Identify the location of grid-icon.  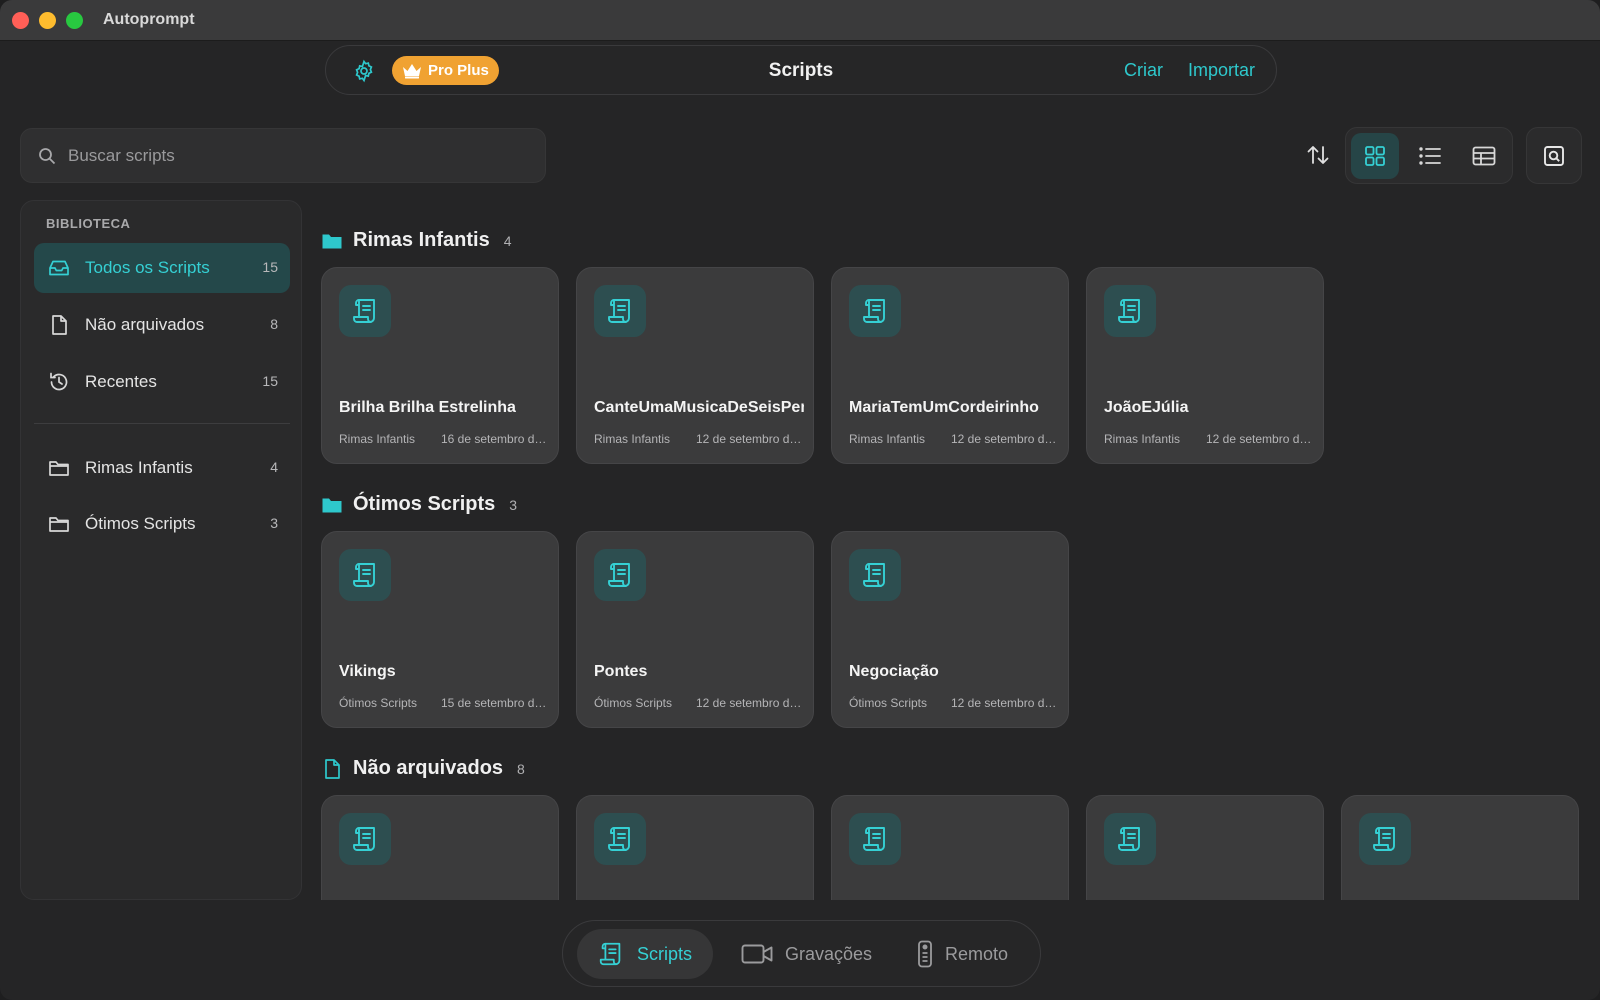
(1375, 156).